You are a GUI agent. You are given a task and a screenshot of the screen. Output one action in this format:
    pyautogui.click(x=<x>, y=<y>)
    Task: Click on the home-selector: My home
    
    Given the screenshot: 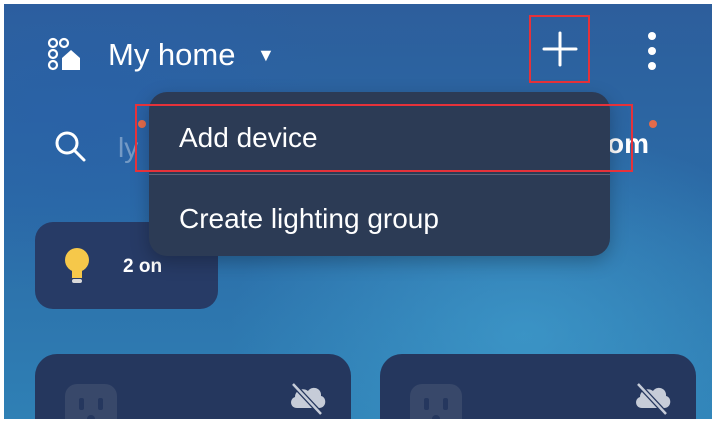 What is the action you would take?
    pyautogui.click(x=171, y=55)
    